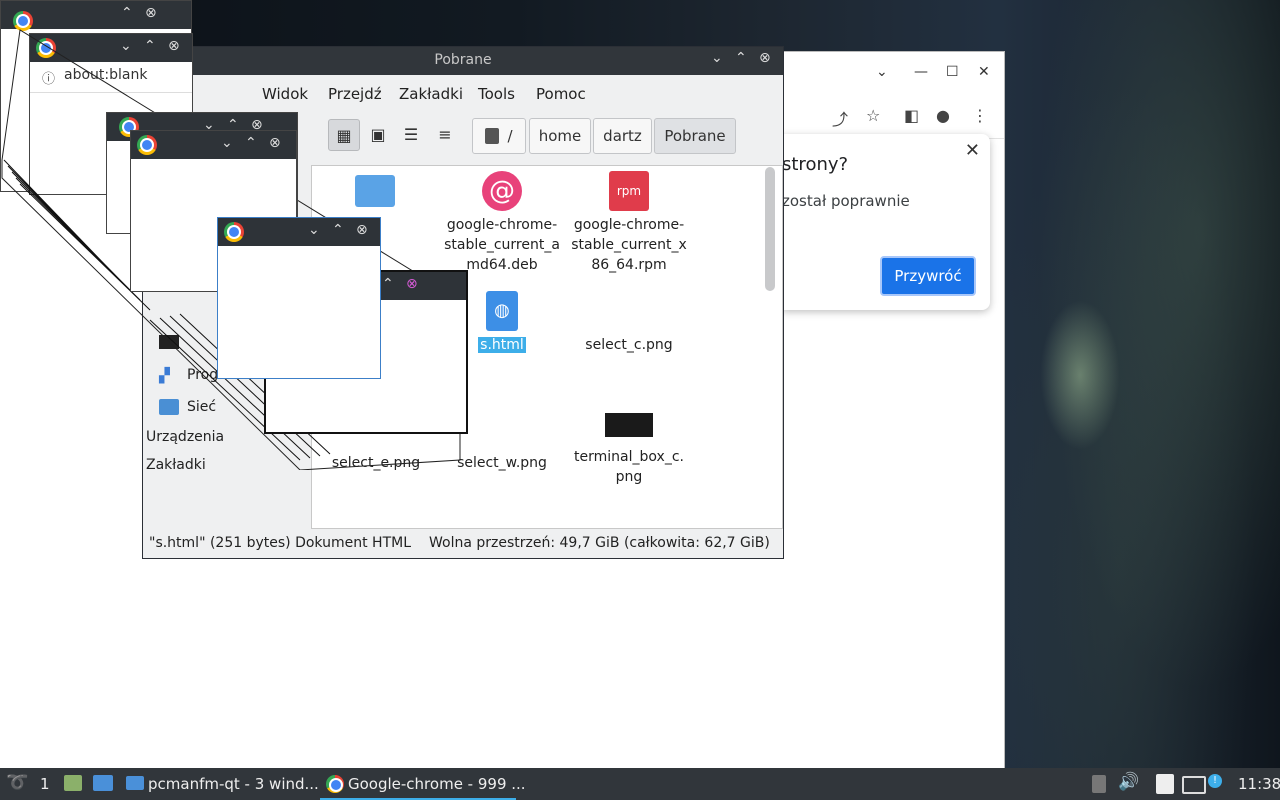 The height and width of the screenshot is (800, 1280). I want to click on usb-drive-icon, so click(1099, 784).